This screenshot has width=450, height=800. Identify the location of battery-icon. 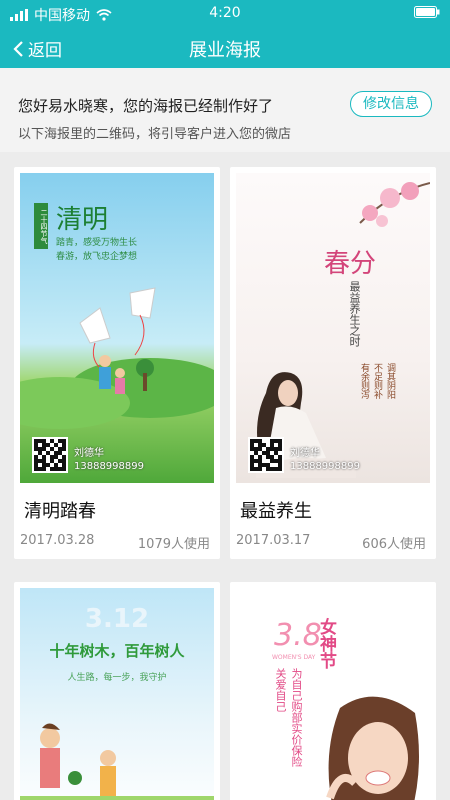
(427, 12).